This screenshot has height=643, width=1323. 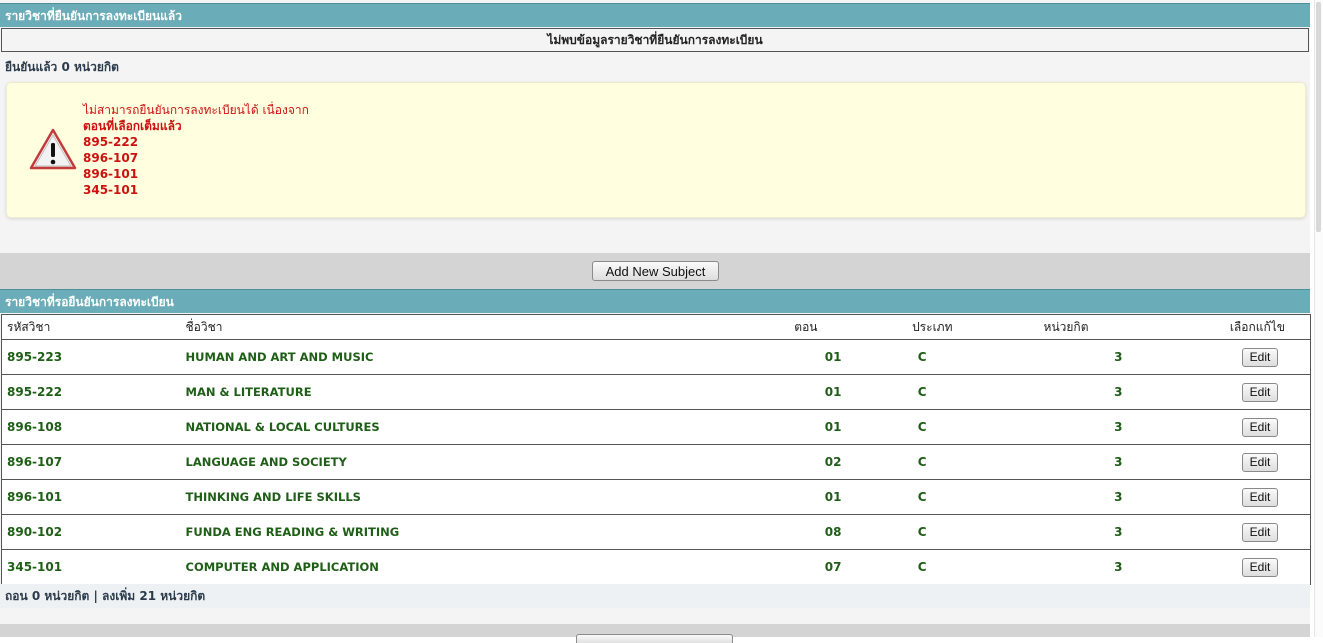 I want to click on add-subject-bar: Add New Subject, so click(x=655, y=271).